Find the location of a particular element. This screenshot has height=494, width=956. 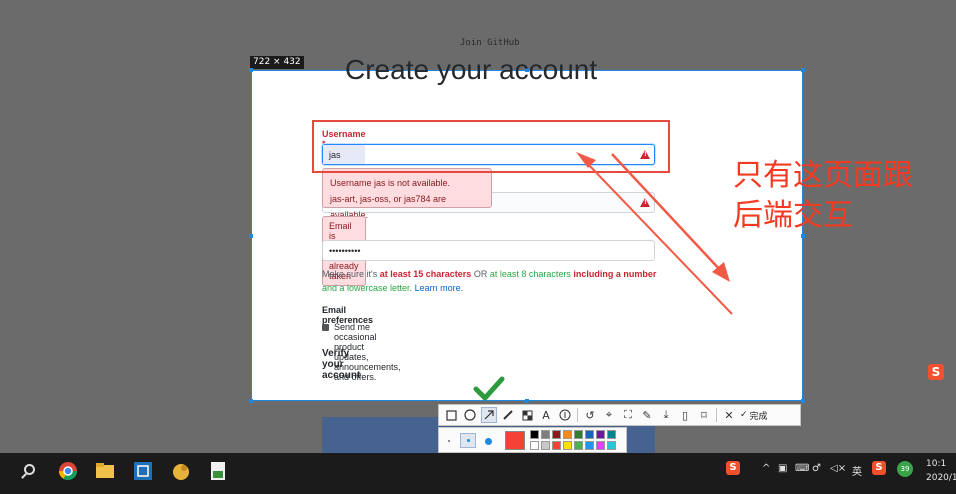

ellipse-icon is located at coordinates (470, 415).